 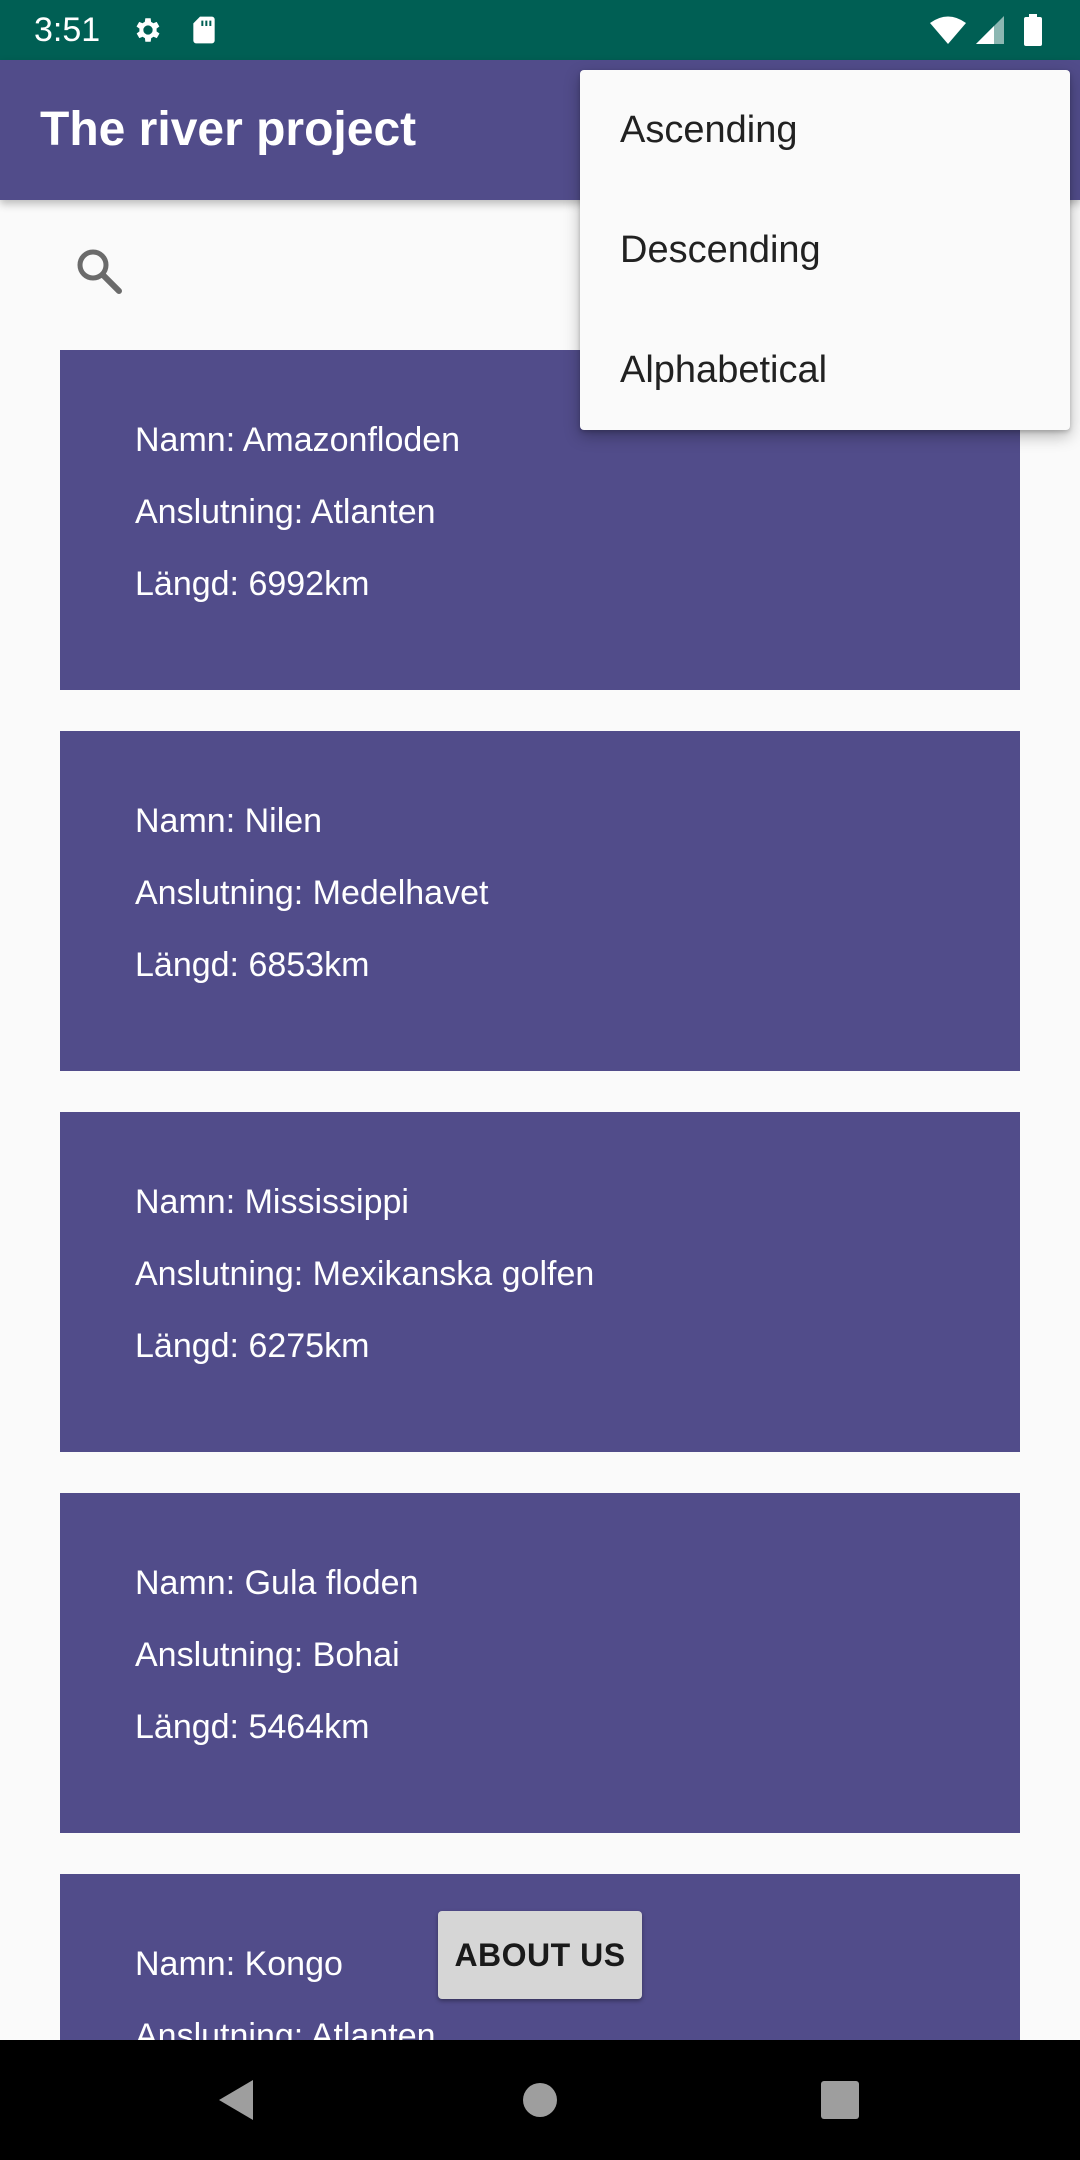 What do you see at coordinates (229, 821) in the screenshot?
I see `river-name: Namn: Nilen` at bounding box center [229, 821].